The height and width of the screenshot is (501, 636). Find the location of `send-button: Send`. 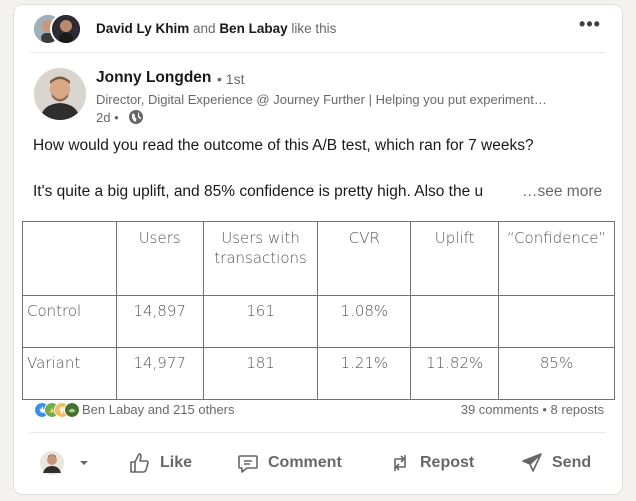

send-button: Send is located at coordinates (555, 463).